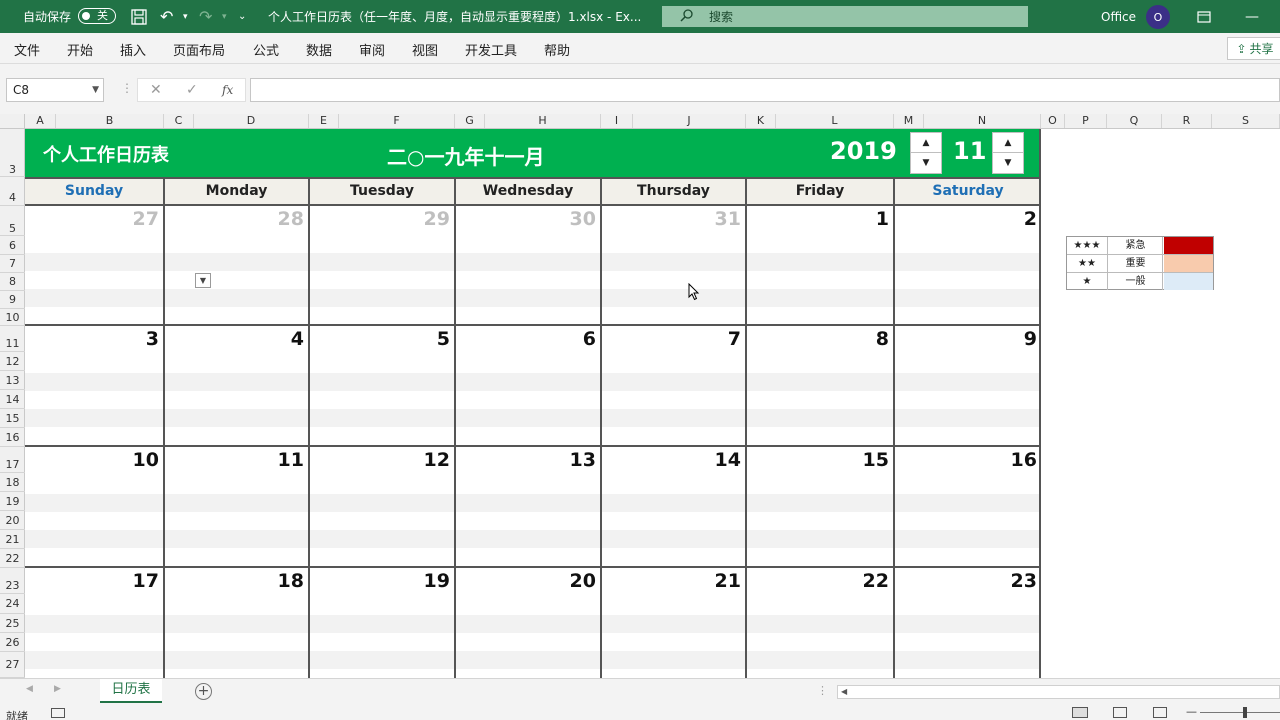 Image resolution: width=1280 pixels, height=720 pixels. I want to click on row-header: 6, so click(12, 245).